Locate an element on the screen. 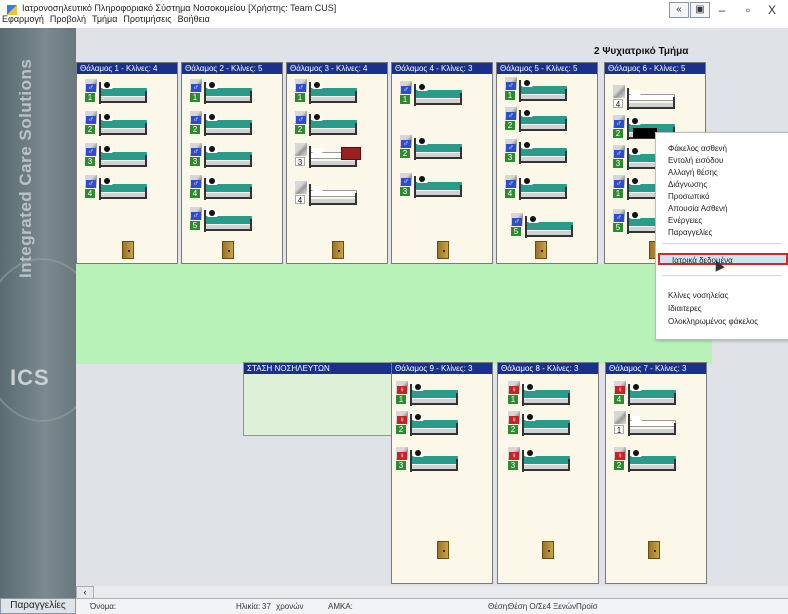 The height and width of the screenshot is (614, 788). room-5: Θάλαμος 5 - Κλίνες: 5 ♂ 1 ♂ 2 ♂ 3 ♂ 4 ♂ 5 is located at coordinates (547, 163).